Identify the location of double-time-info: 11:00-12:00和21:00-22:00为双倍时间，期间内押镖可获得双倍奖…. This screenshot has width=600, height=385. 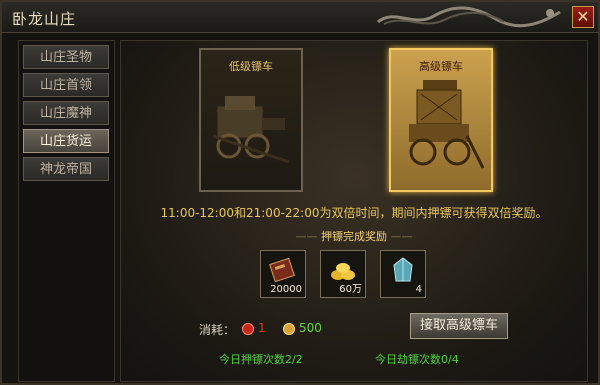
(354, 213).